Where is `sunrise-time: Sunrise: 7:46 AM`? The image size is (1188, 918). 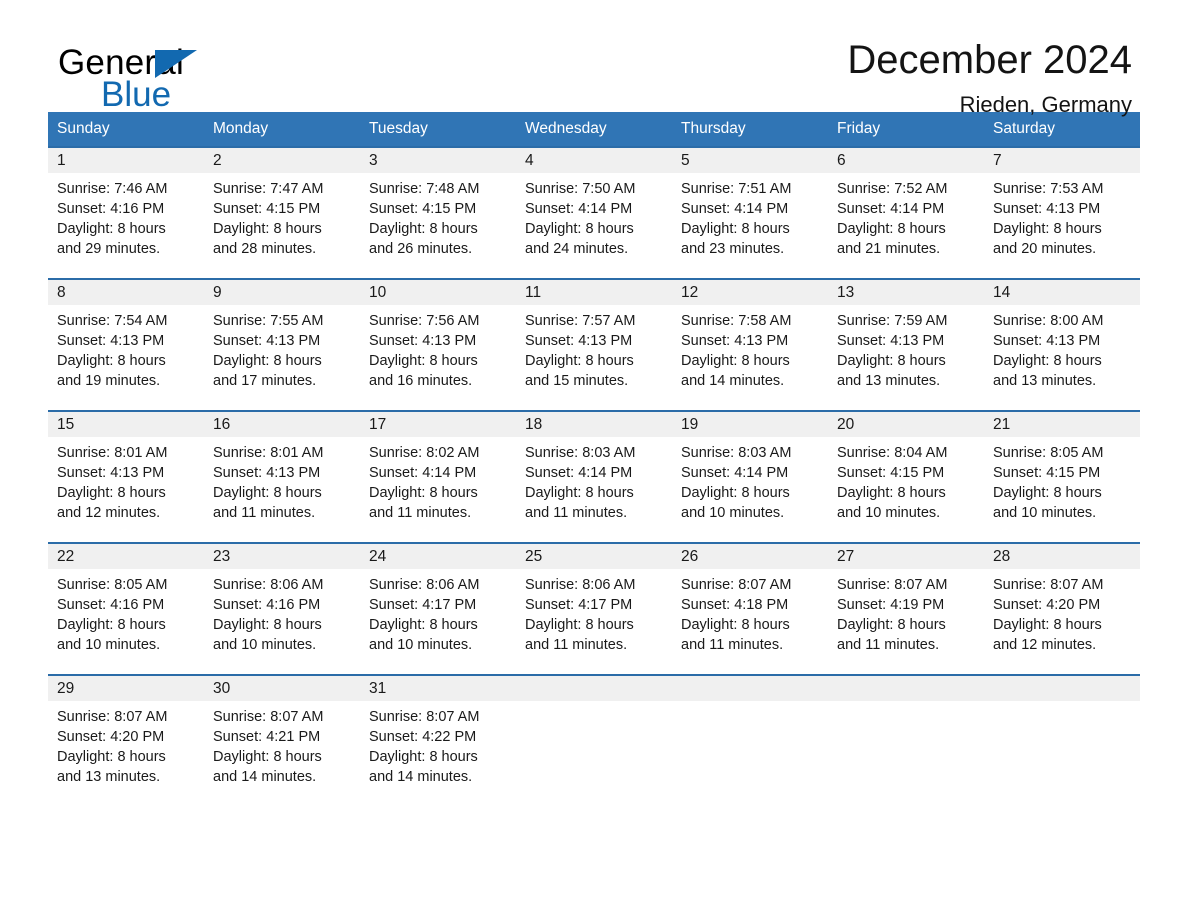
sunrise-time: Sunrise: 7:46 AM is located at coordinates (112, 189).